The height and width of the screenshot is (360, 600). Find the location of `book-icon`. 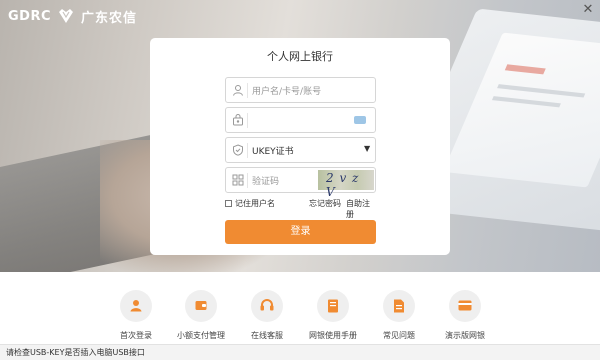

book-icon is located at coordinates (333, 306).